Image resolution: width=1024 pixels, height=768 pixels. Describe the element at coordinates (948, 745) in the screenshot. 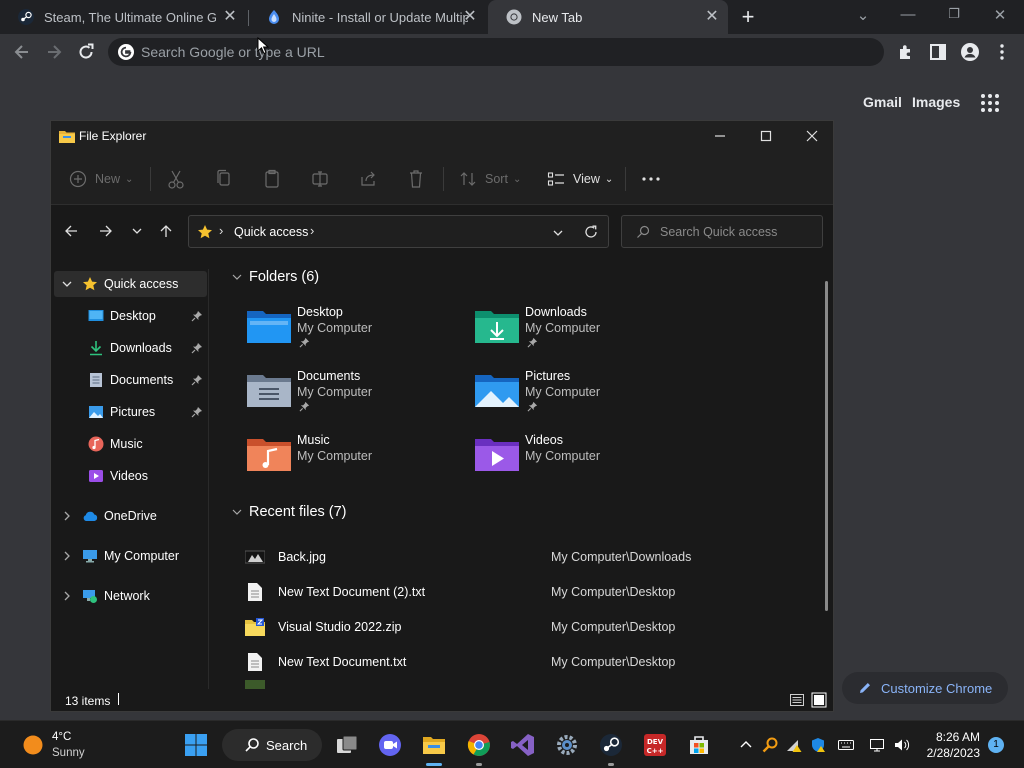

I see `system-clock: 8:26 AM 2/28/2023` at that location.